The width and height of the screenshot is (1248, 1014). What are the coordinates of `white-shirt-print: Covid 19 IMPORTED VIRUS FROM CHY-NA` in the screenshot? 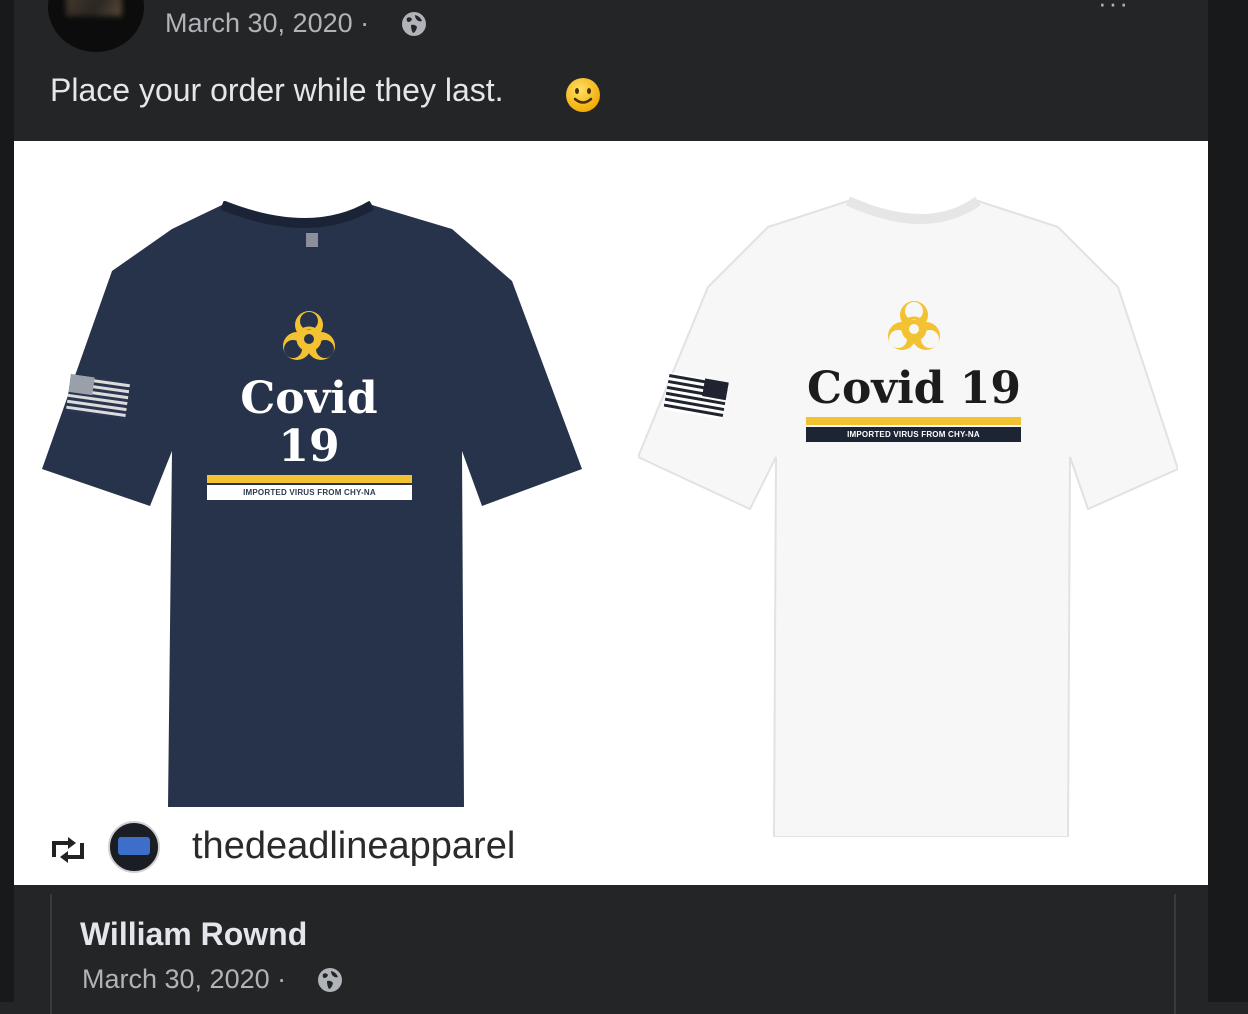 It's located at (914, 366).